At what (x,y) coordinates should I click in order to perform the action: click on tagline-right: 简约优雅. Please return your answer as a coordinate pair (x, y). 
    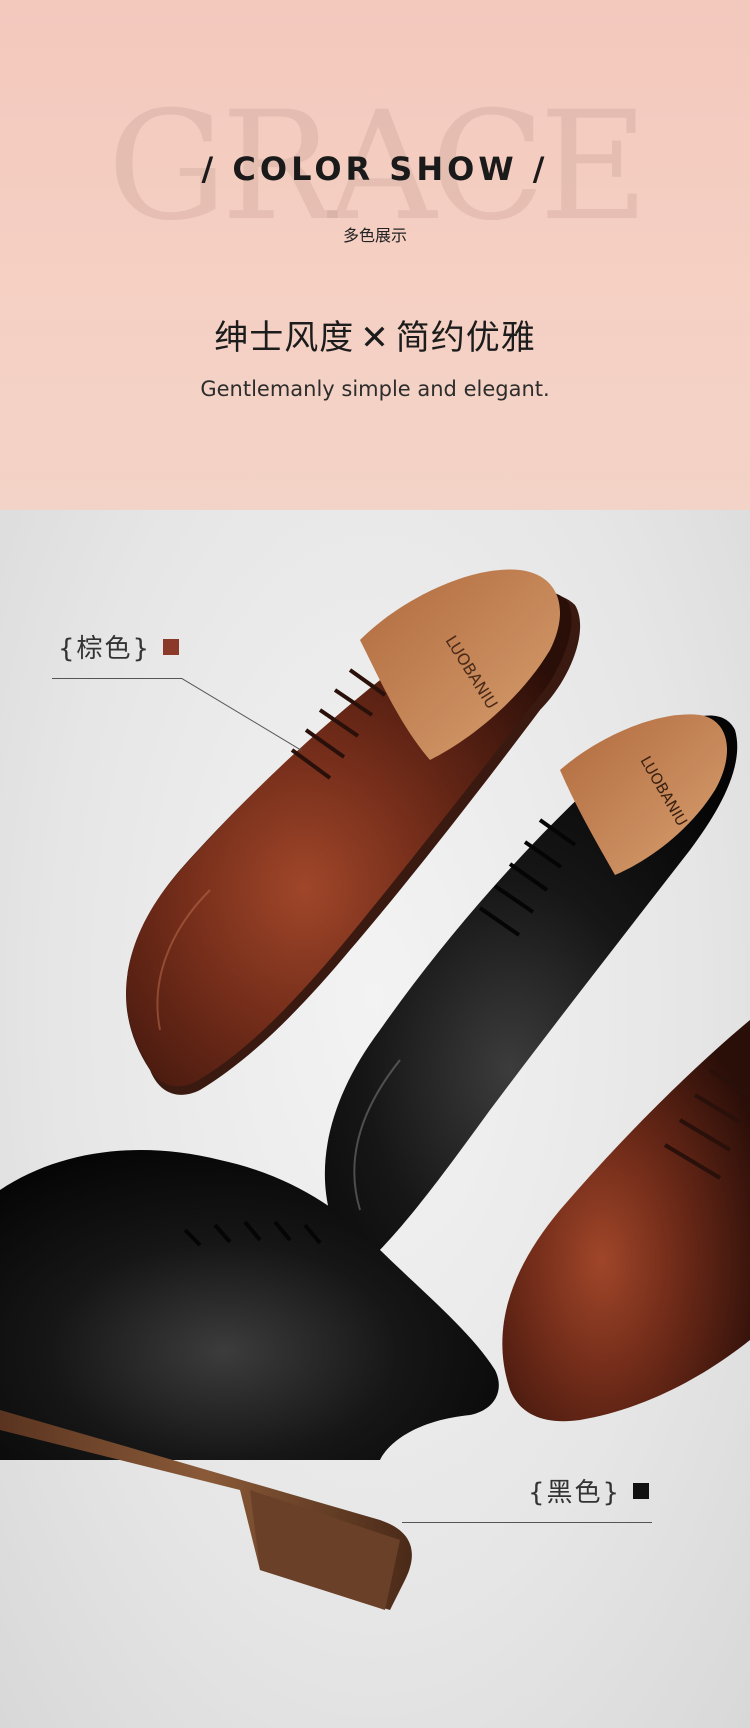
    Looking at the image, I should click on (465, 338).